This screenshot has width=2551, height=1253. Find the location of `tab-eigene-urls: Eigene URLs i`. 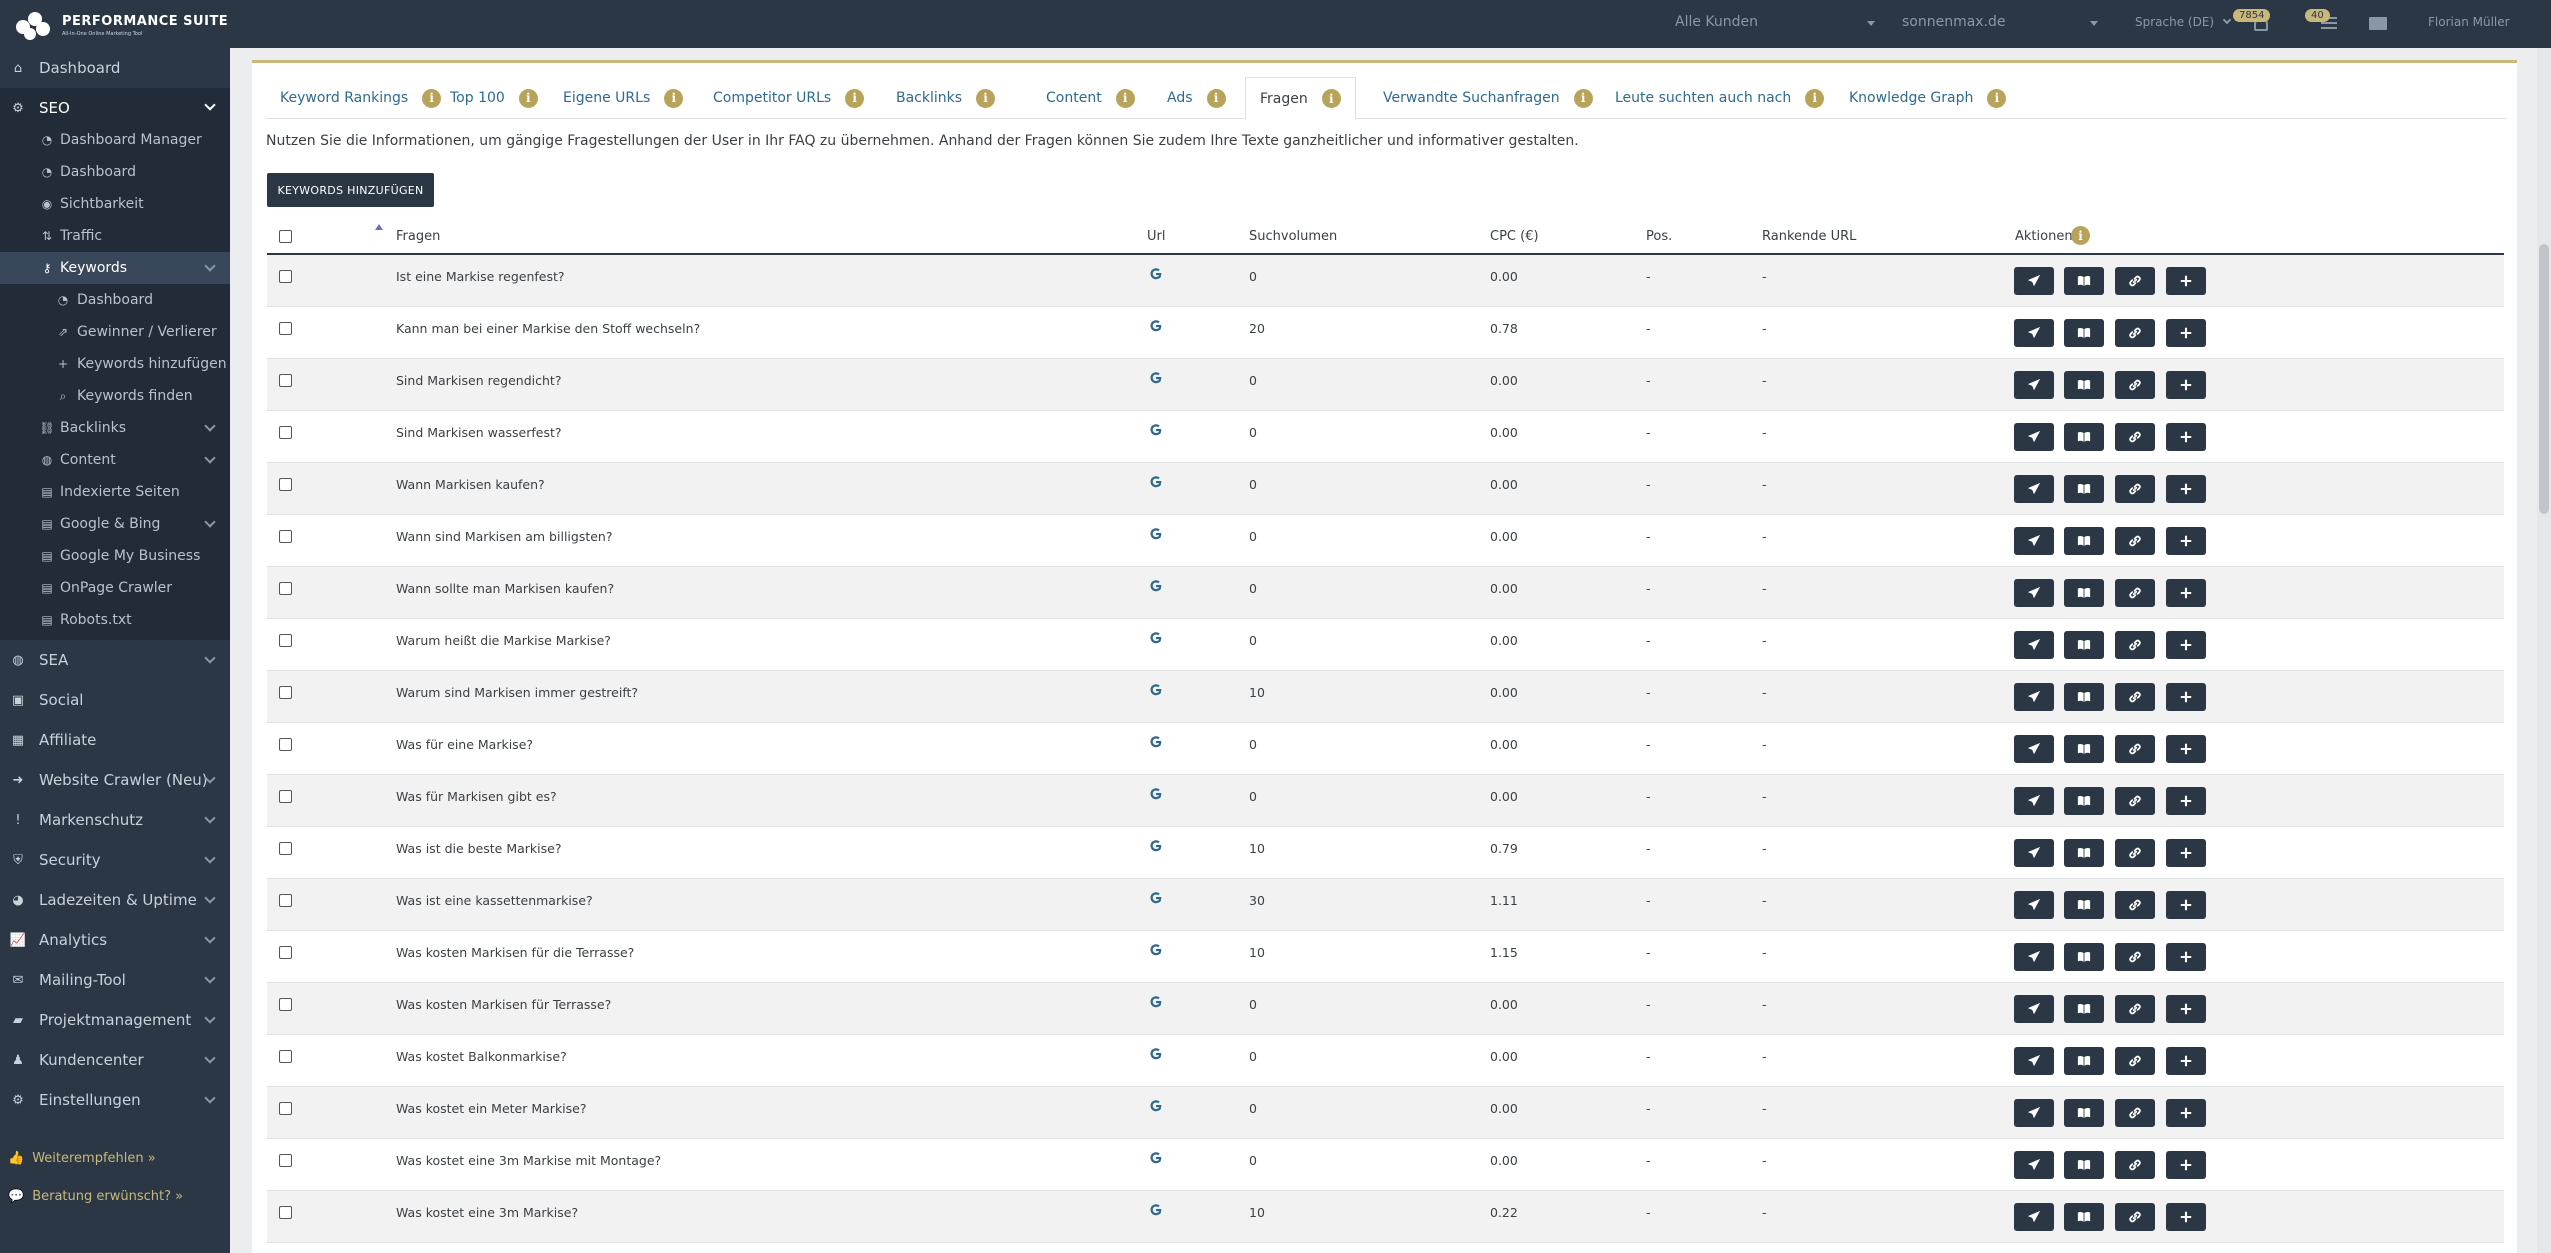

tab-eigene-urls: Eigene URLs i is located at coordinates (623, 98).